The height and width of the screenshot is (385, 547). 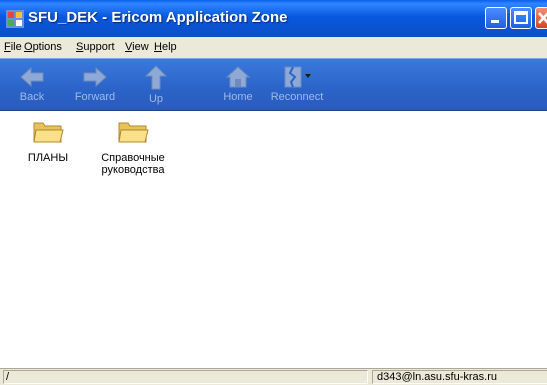 I want to click on home-icon, so click(x=238, y=77).